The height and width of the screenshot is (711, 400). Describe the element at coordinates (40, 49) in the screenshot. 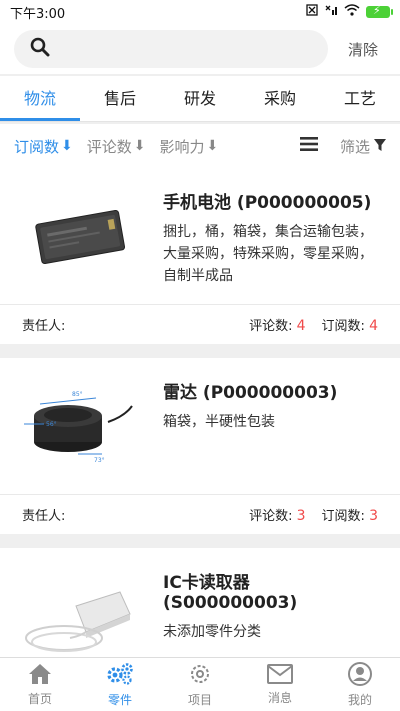

I see `search-icon` at that location.